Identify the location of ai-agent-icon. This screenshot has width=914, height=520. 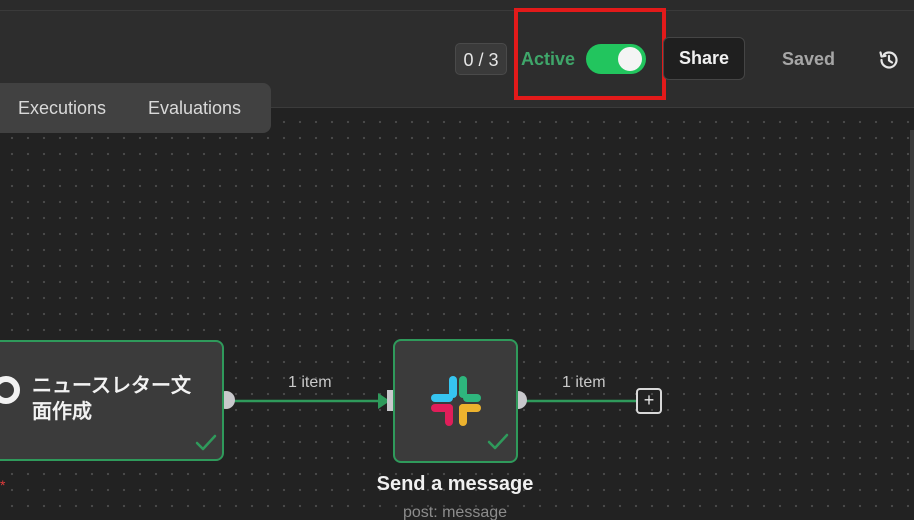
(10, 390).